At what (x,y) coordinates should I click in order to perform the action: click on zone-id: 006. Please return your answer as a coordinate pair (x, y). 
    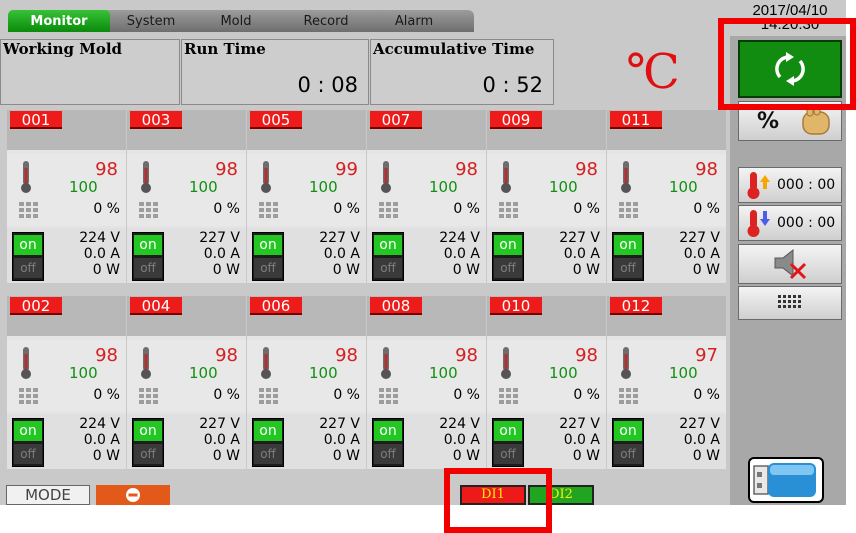
    Looking at the image, I should click on (276, 306).